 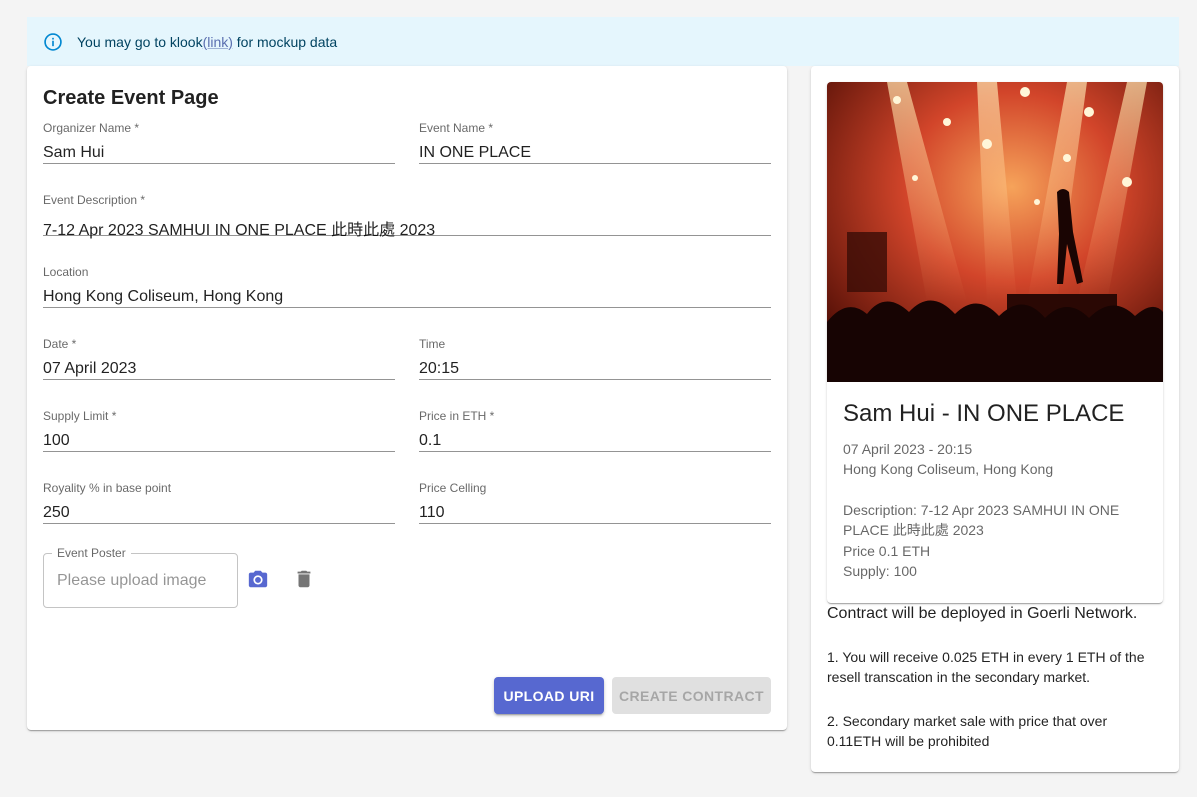 I want to click on preview-location: Hong Kong Coliseum, Hong Kong, so click(x=948, y=469).